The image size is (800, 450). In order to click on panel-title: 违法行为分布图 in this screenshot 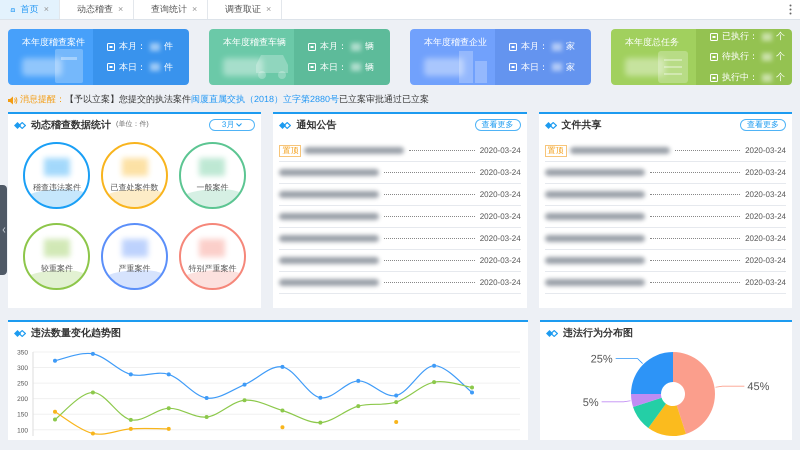, I will do `click(598, 333)`.